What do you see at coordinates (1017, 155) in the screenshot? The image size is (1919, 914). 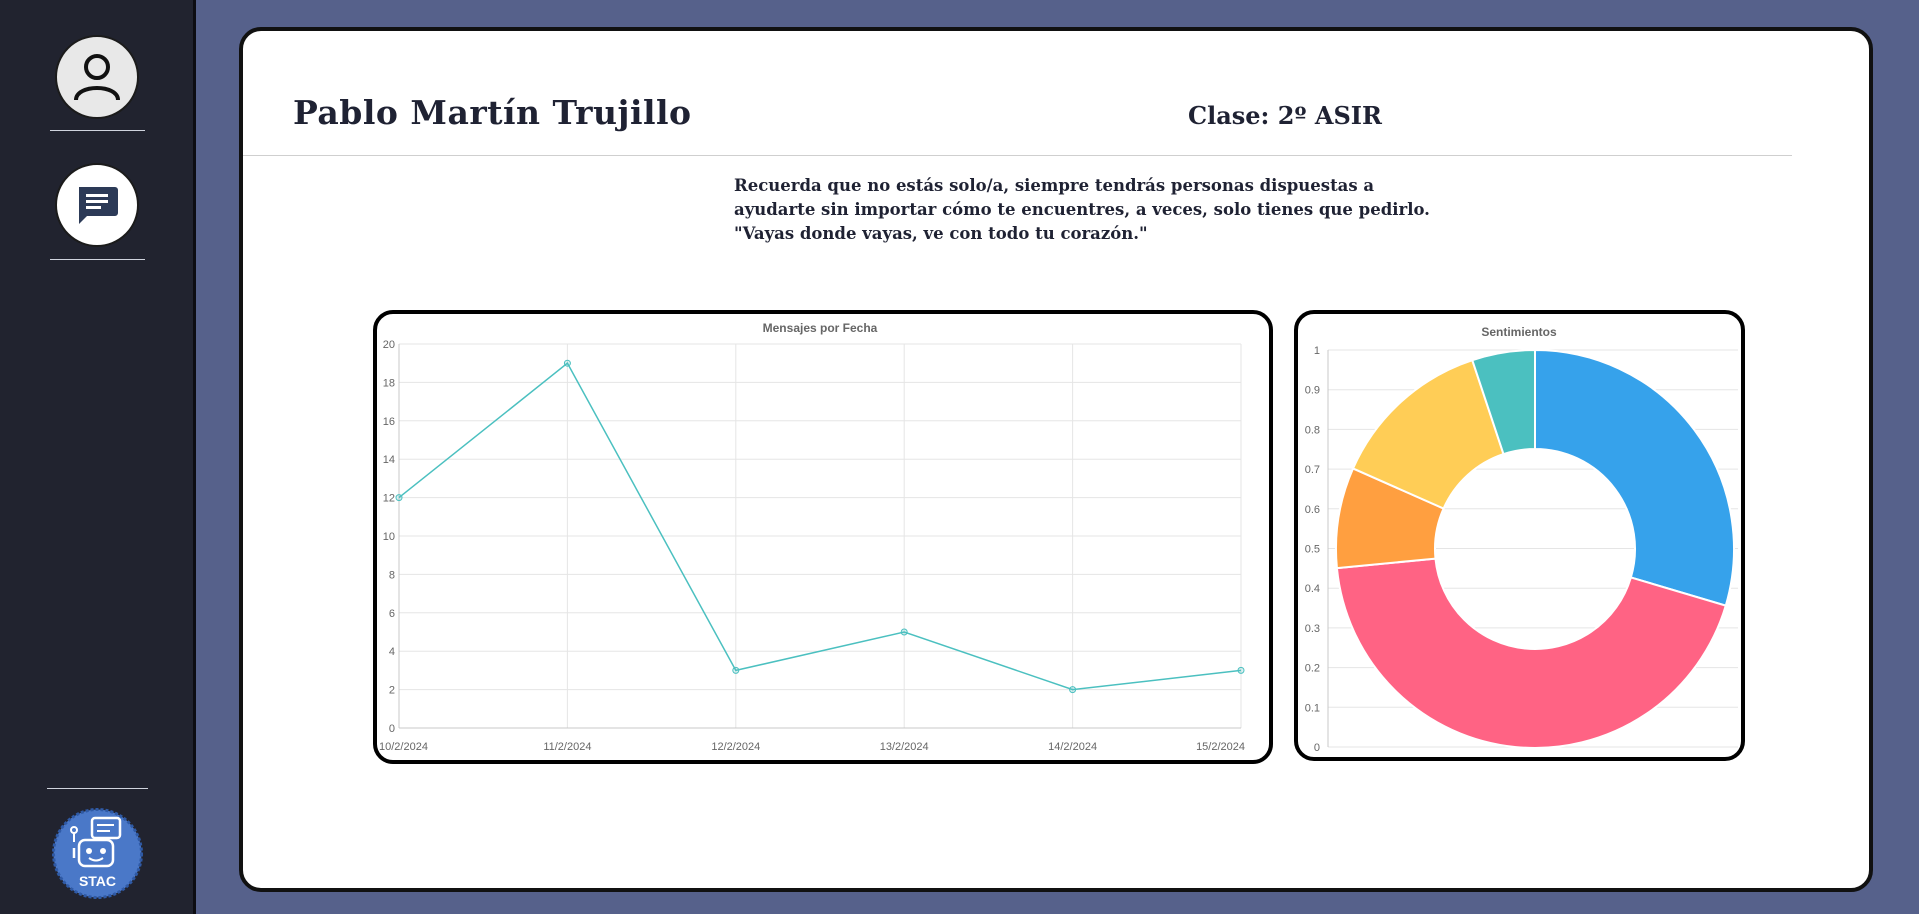 I see `header-divider` at bounding box center [1017, 155].